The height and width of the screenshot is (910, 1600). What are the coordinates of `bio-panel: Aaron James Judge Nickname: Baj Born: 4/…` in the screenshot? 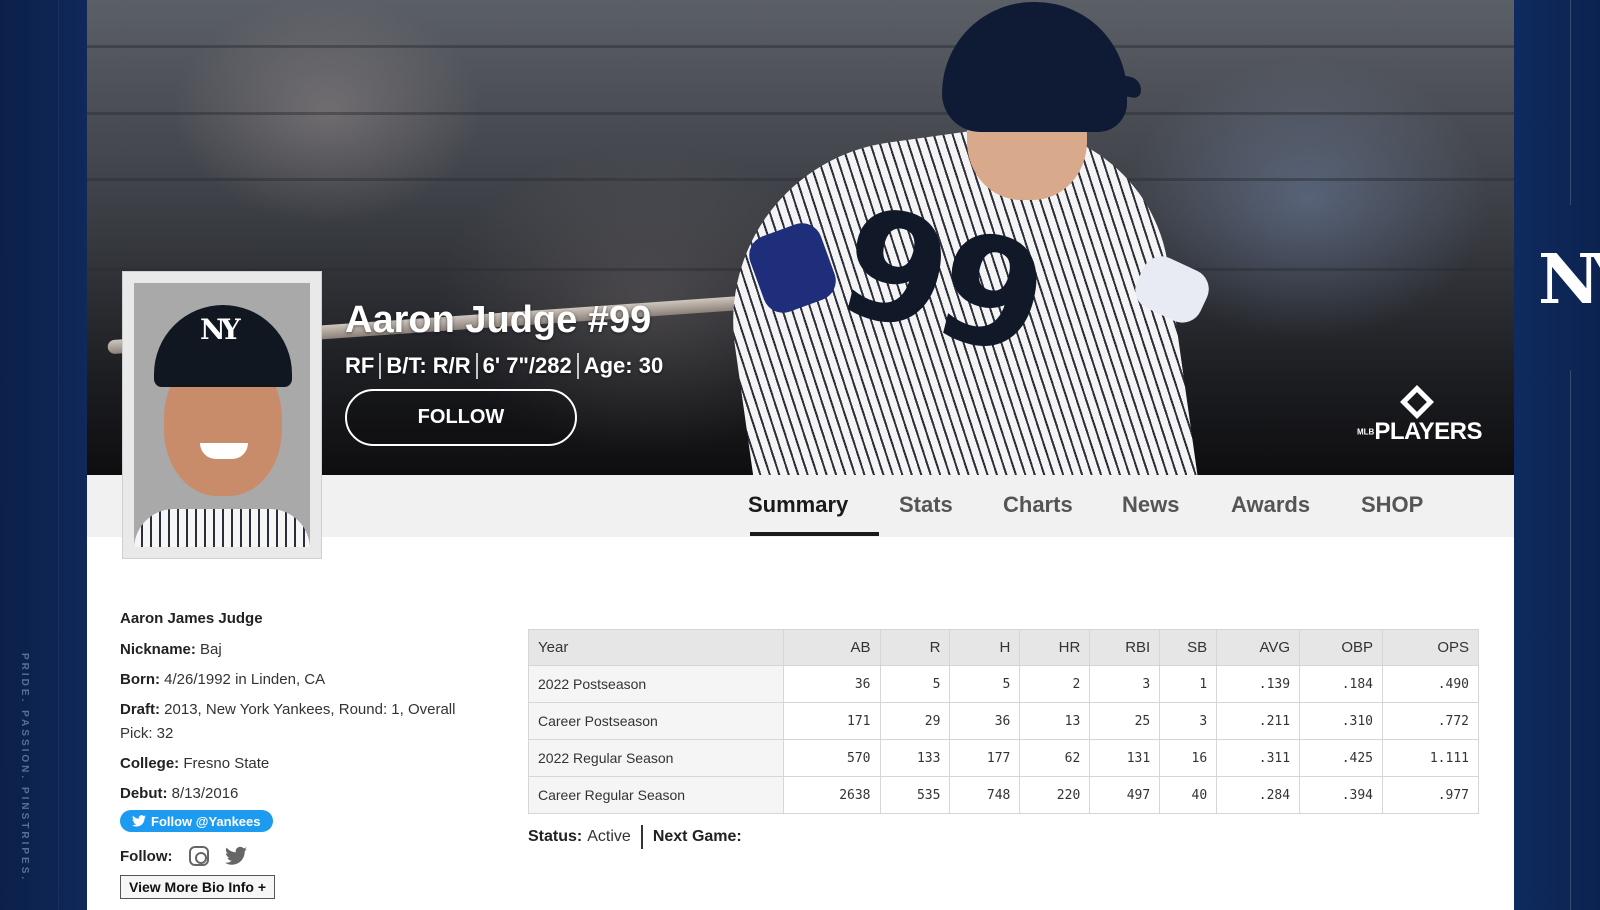 It's located at (305, 710).